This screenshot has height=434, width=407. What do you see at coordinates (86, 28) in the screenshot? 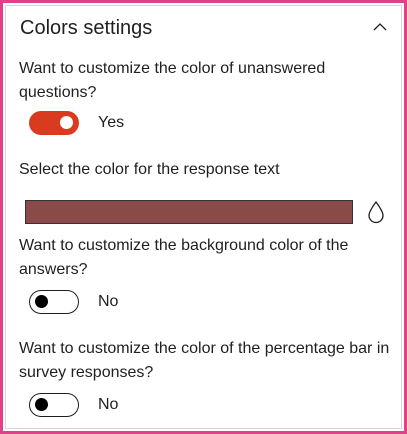
I see `panel-title: Colors settings` at bounding box center [86, 28].